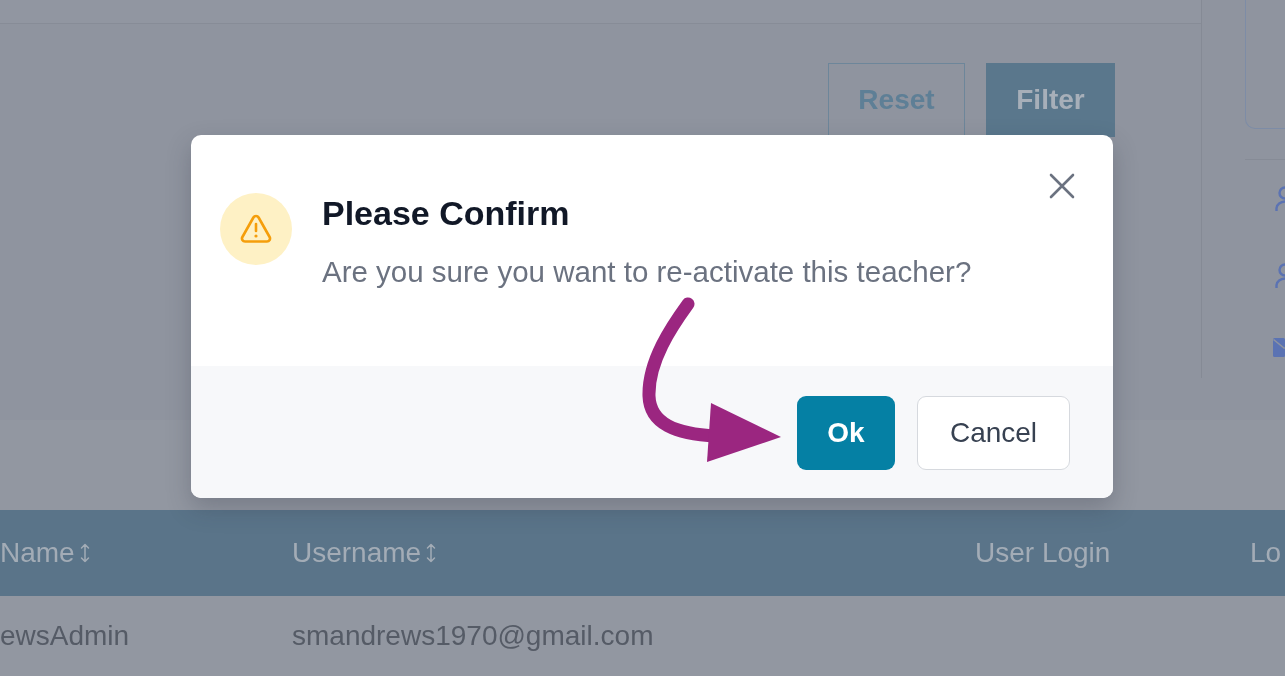  I want to click on ok-button: Ok, so click(846, 433).